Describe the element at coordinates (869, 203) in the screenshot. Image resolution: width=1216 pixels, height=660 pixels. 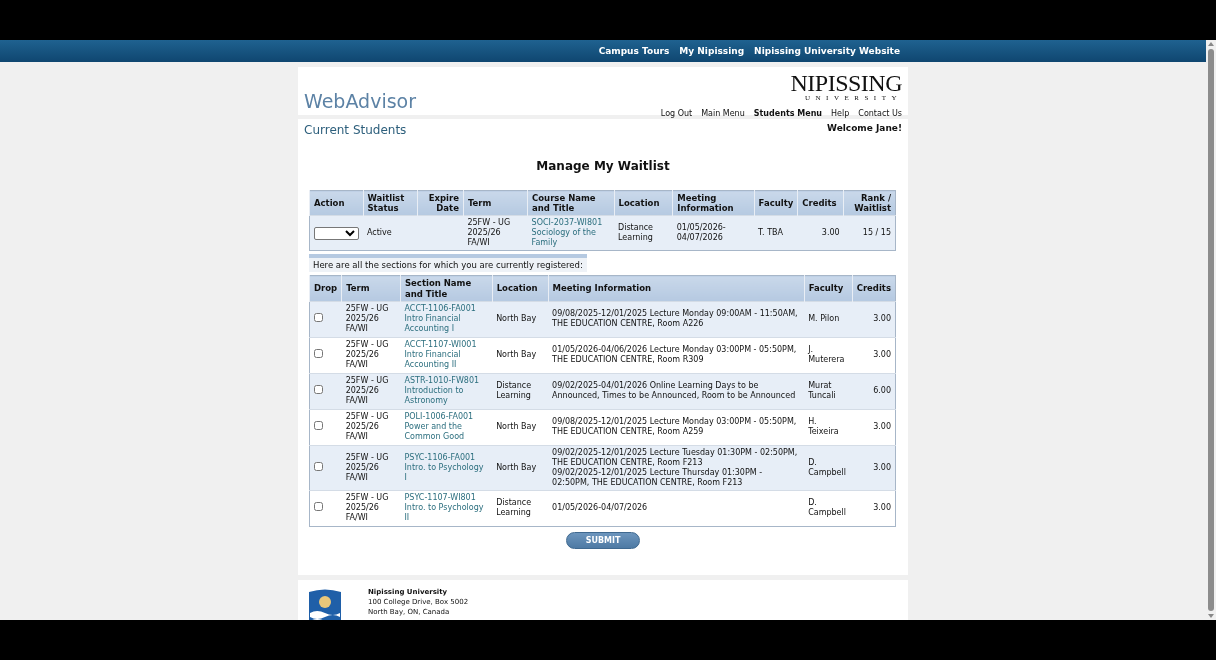
I see `column-header: Rank / Waitlist` at that location.